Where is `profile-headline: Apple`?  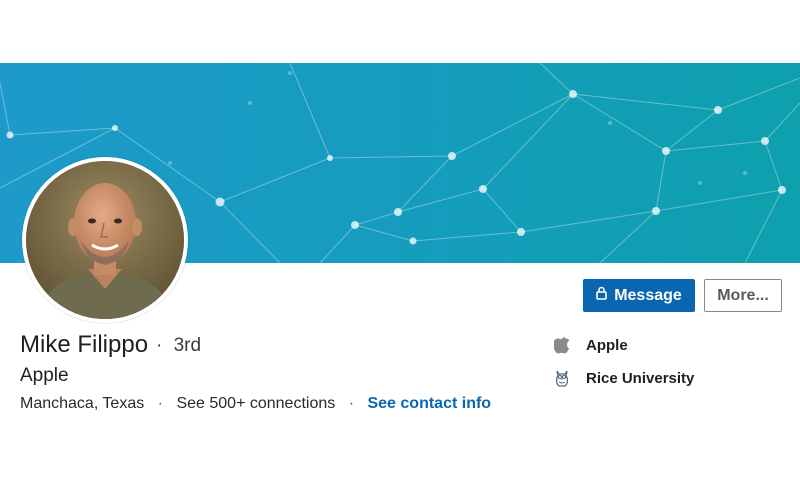 profile-headline: Apple is located at coordinates (44, 375).